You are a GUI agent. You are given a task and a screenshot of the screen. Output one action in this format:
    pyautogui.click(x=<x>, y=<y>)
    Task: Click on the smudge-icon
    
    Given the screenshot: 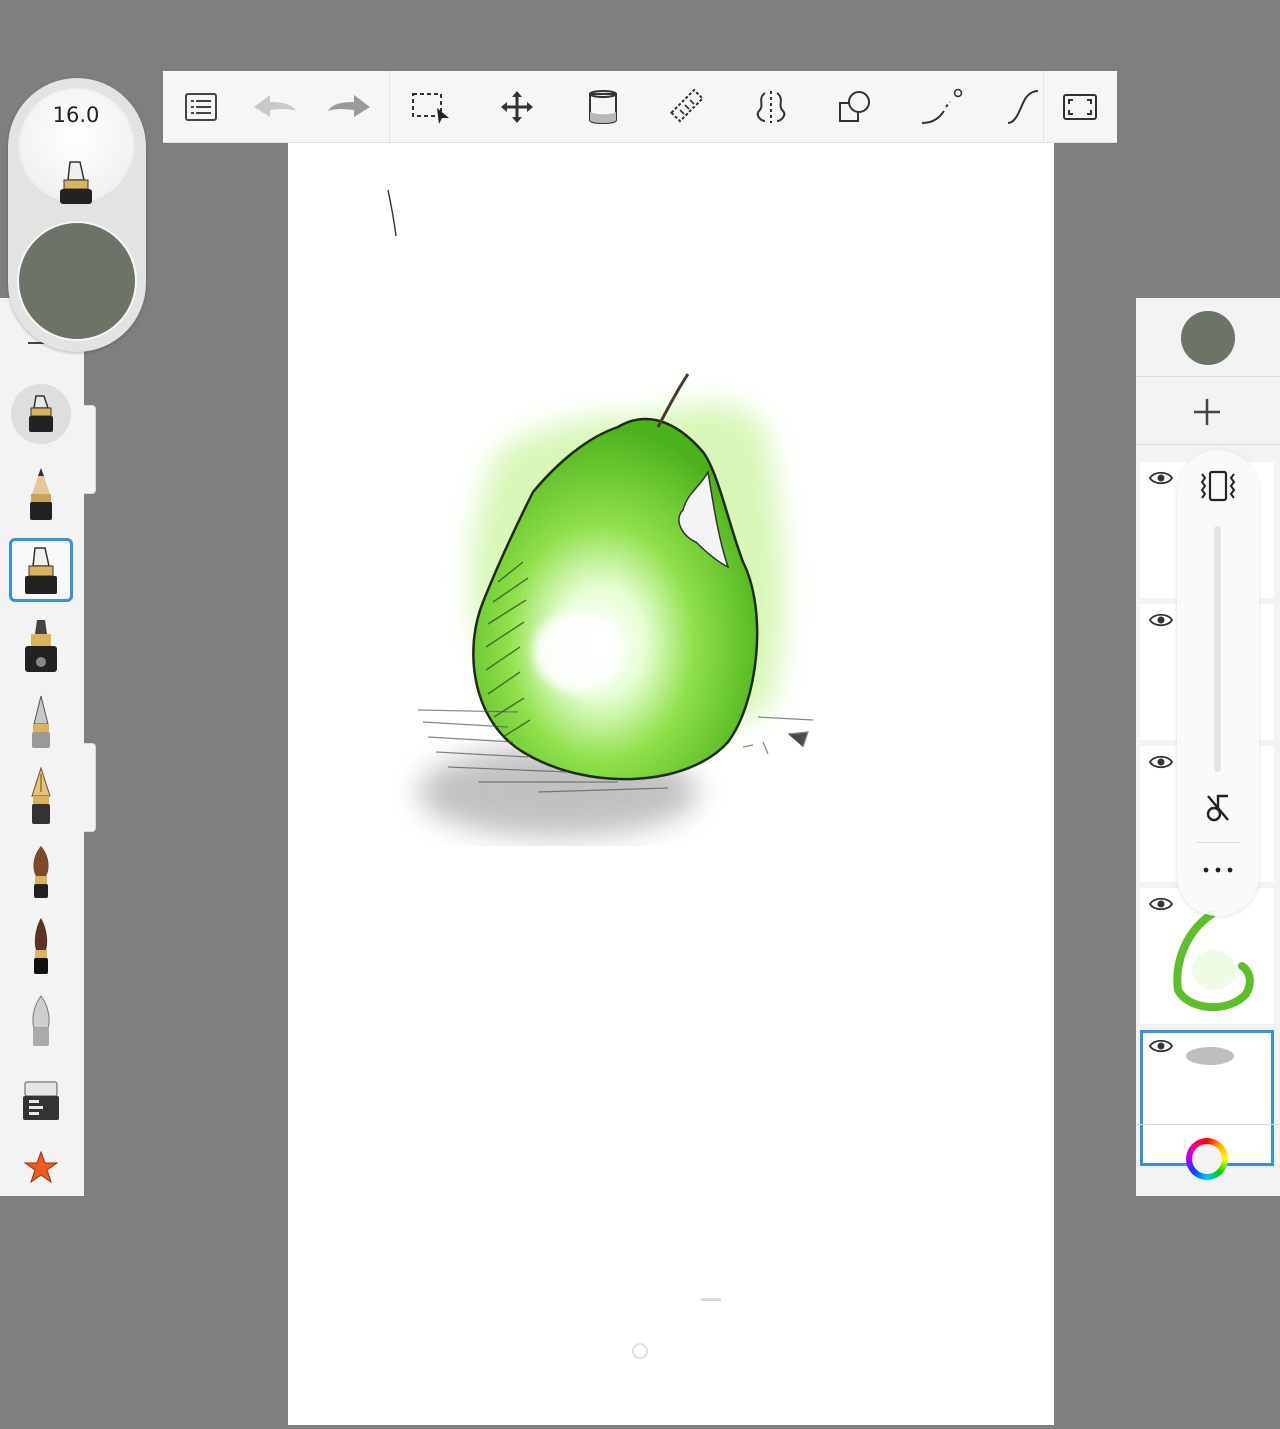 What is the action you would take?
    pyautogui.click(x=41, y=1020)
    